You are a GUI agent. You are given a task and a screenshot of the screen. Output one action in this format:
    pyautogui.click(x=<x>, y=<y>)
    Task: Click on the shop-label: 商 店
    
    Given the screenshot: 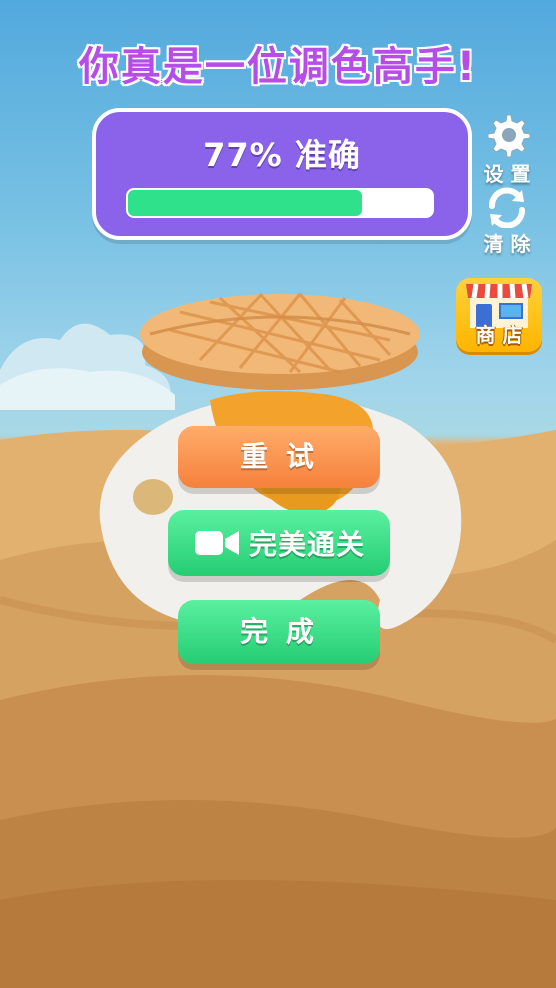 What is the action you would take?
    pyautogui.click(x=499, y=335)
    